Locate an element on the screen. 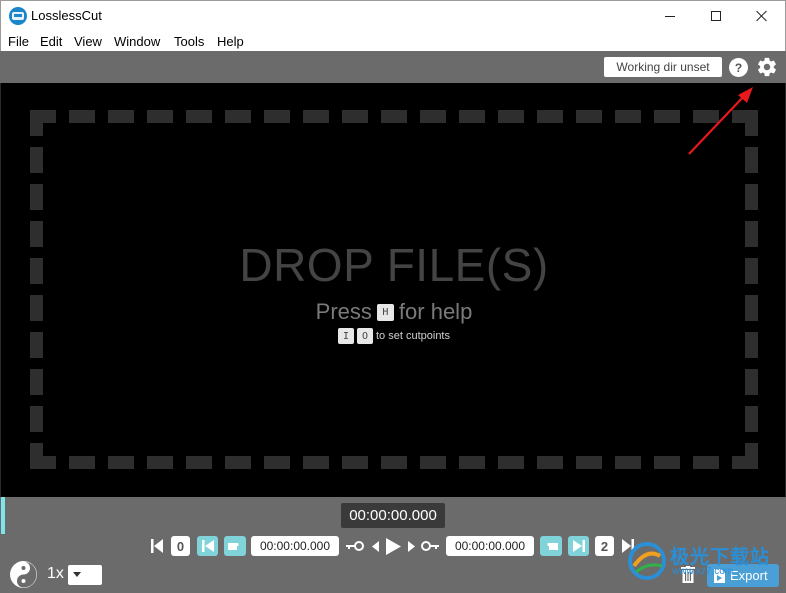 This screenshot has width=786, height=593. menu-edit: Edit is located at coordinates (51, 41).